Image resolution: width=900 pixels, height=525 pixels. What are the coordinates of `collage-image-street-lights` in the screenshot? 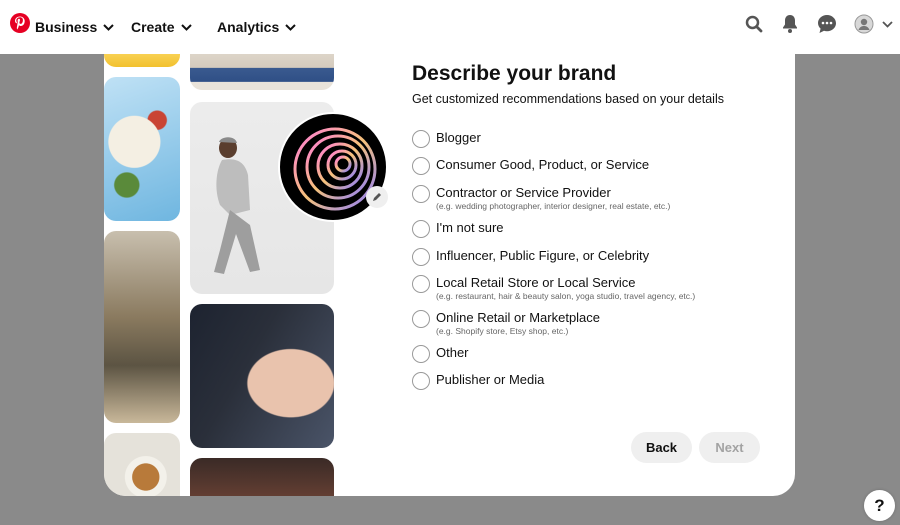 It's located at (262, 477).